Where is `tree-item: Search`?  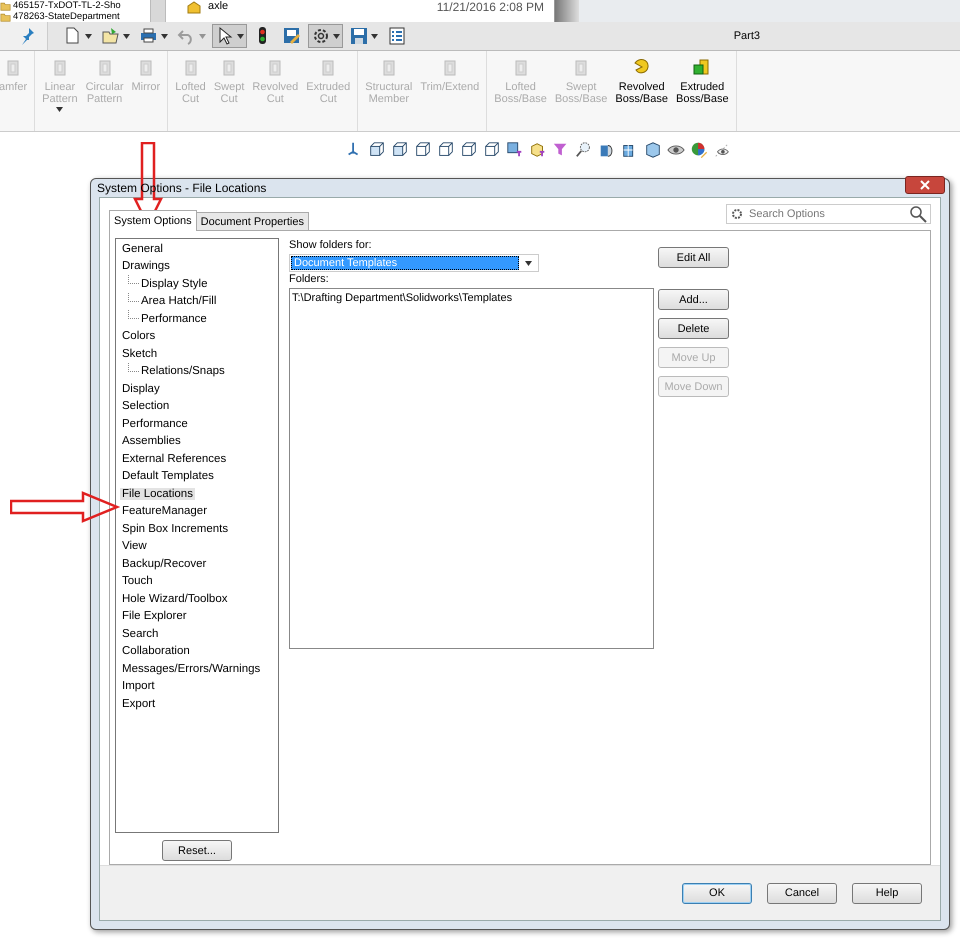 tree-item: Search is located at coordinates (140, 634).